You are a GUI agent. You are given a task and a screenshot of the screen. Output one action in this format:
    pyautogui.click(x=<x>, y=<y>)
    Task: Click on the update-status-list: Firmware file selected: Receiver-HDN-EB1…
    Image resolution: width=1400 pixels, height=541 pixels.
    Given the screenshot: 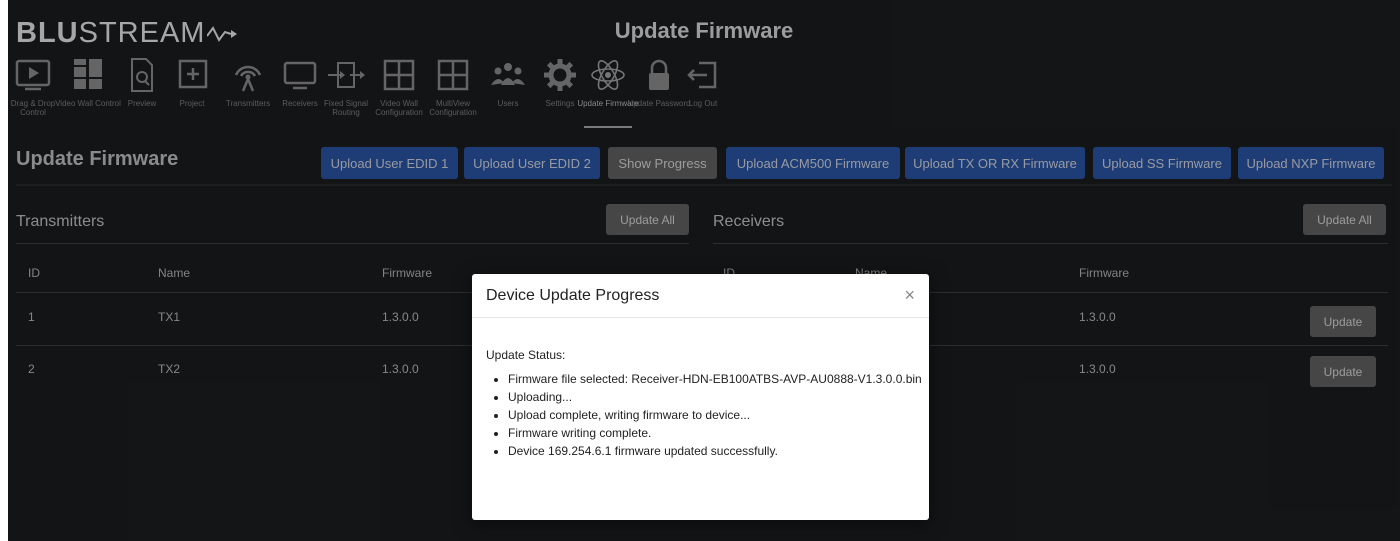 What is the action you would take?
    pyautogui.click(x=707, y=415)
    